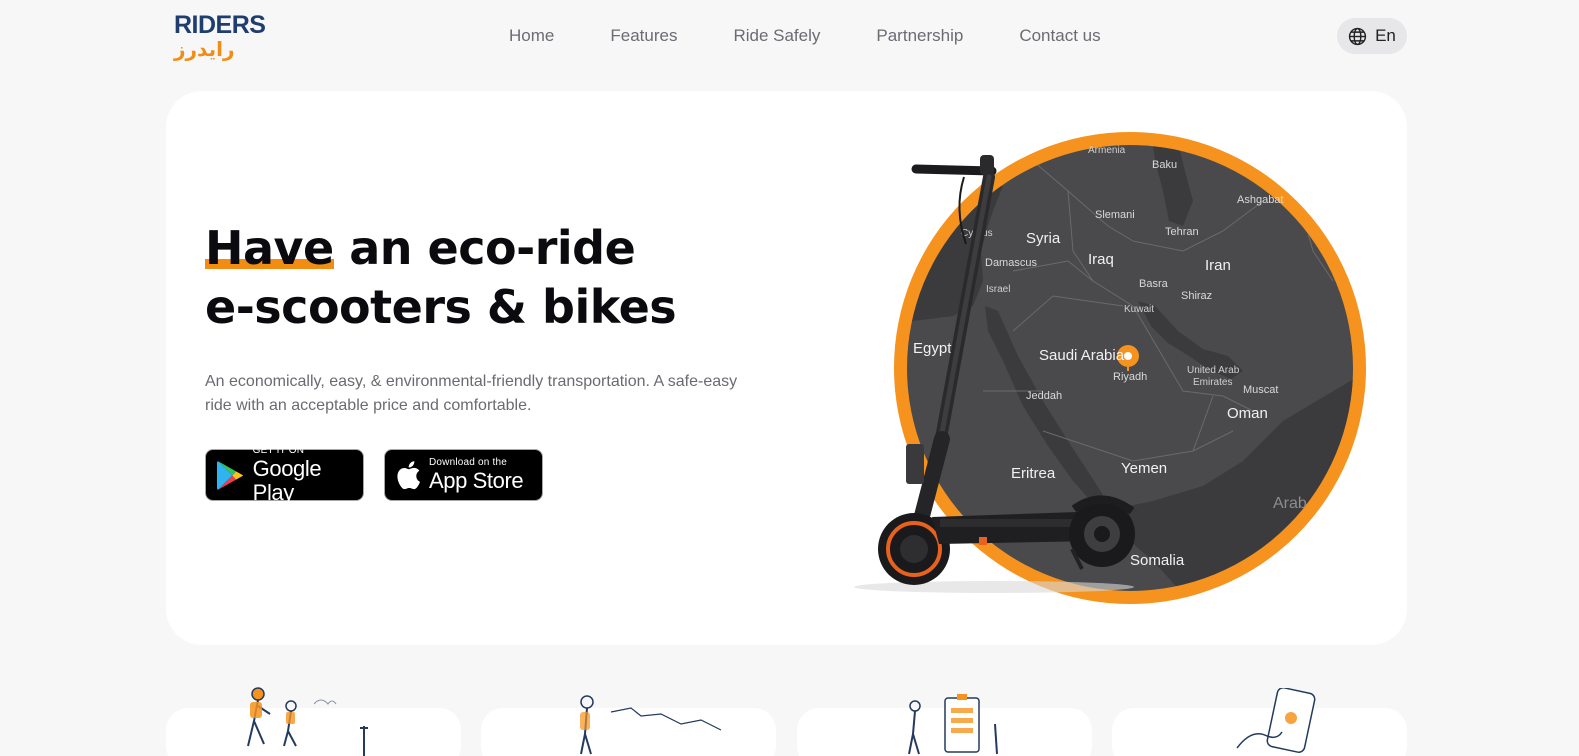 The height and width of the screenshot is (756, 1579). What do you see at coordinates (531, 36) in the screenshot?
I see `nav-home: Home` at bounding box center [531, 36].